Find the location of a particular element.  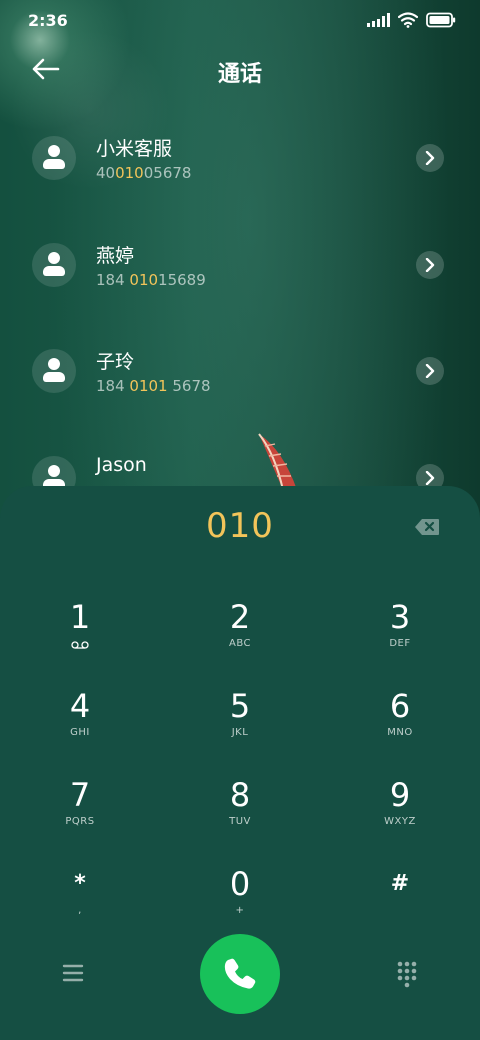

voicemail-icon is located at coordinates (80, 645).